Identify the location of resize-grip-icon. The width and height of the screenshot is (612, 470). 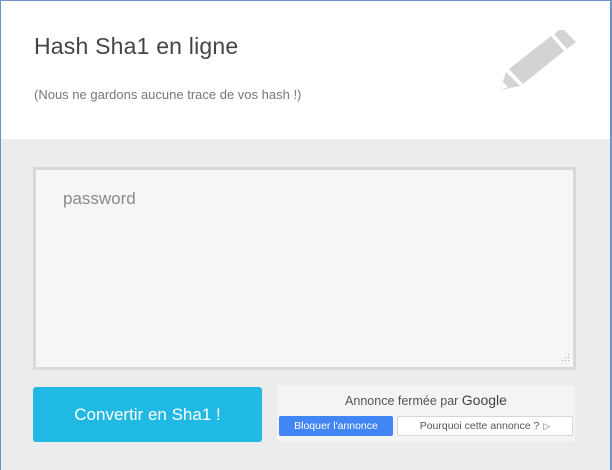
(564, 358).